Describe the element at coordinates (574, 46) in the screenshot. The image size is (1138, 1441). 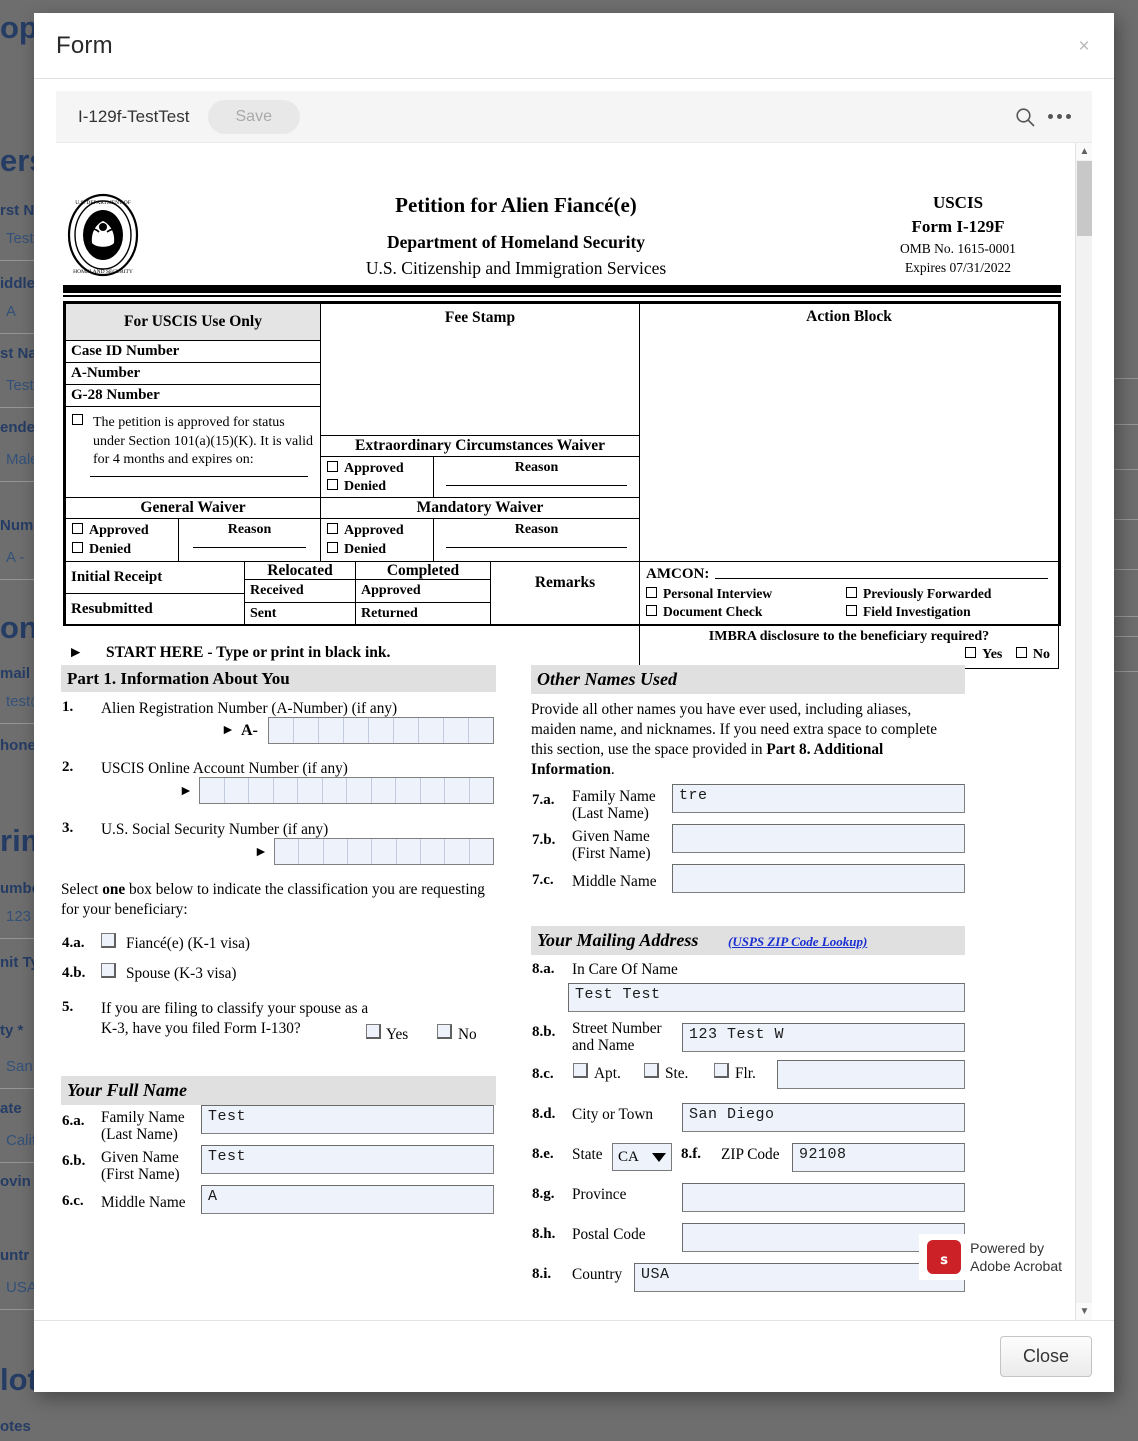
I see `modal-header: Form ×` at that location.